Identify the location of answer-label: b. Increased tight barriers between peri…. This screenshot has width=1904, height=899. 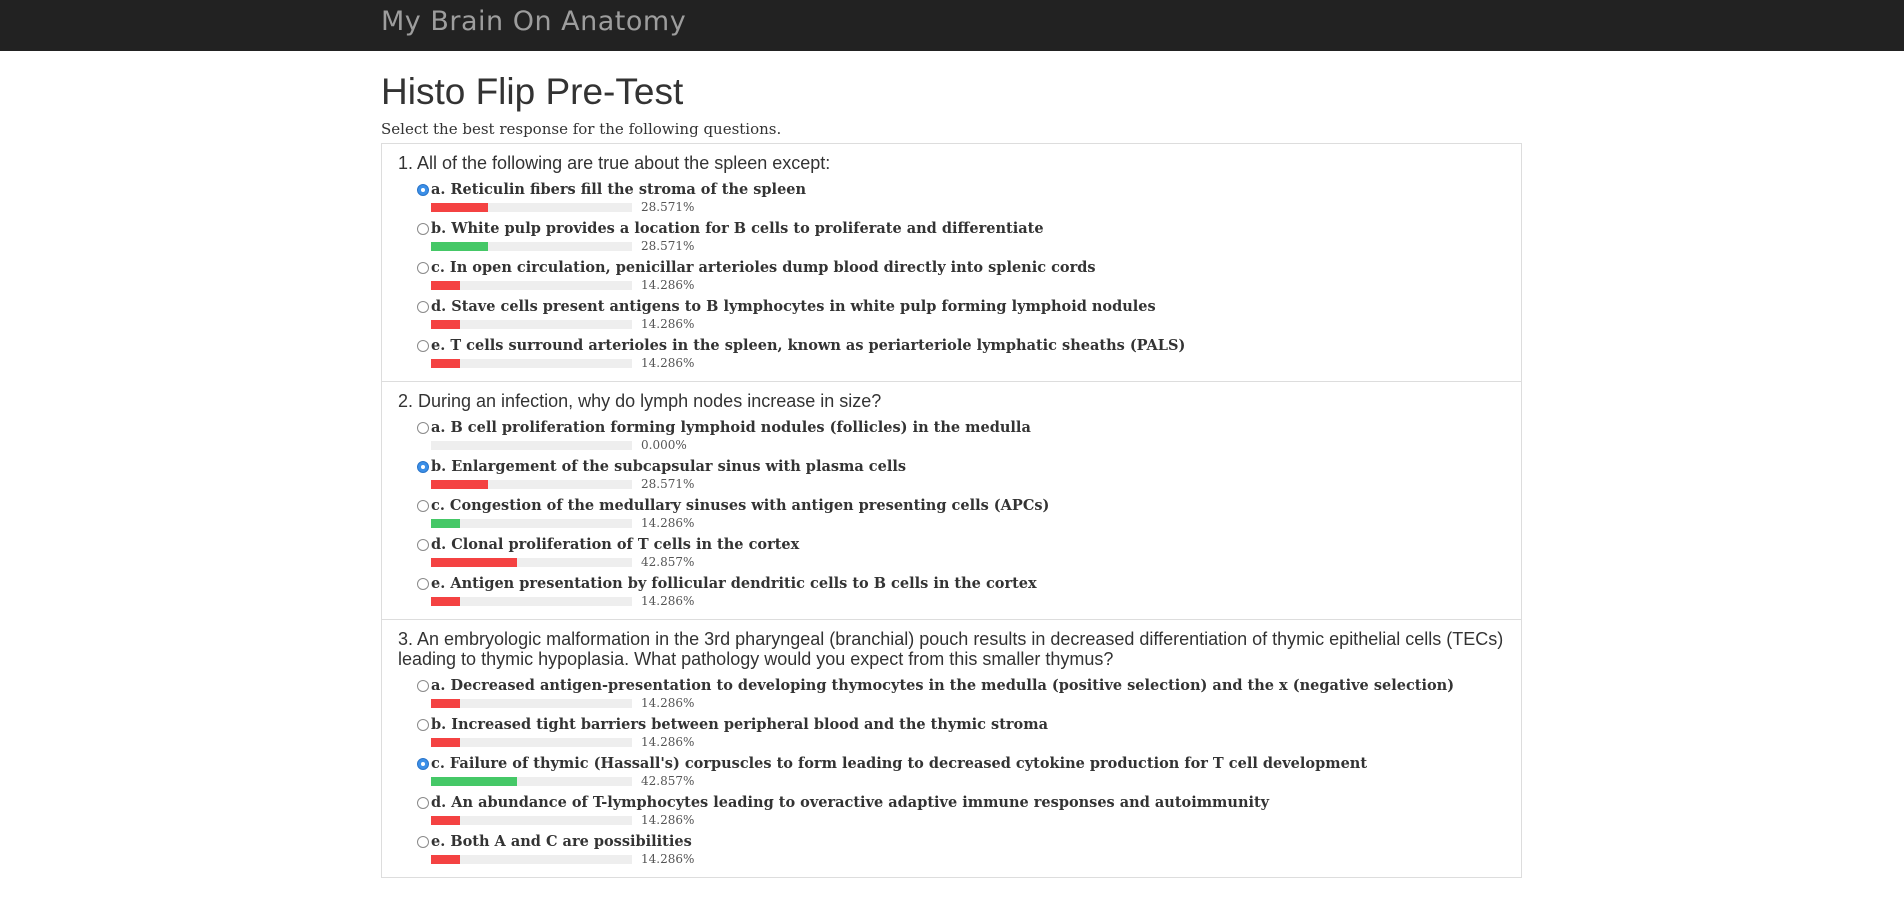
(739, 724).